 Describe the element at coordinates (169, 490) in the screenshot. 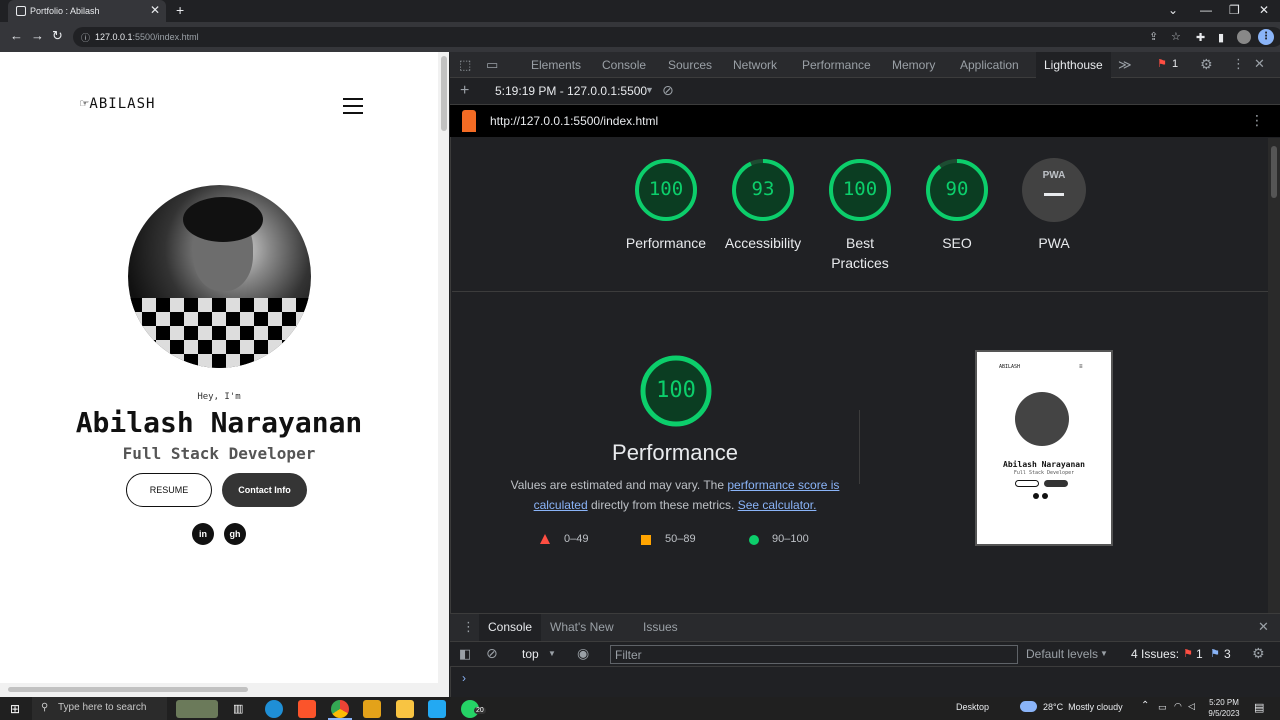

I see `resume-button: RESUME` at that location.